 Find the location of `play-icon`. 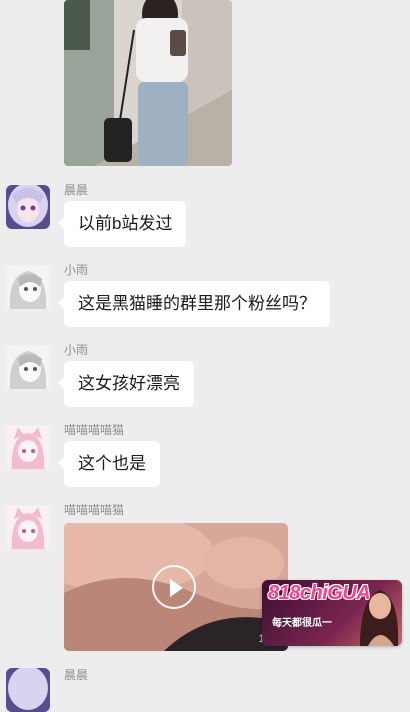

play-icon is located at coordinates (174, 587).